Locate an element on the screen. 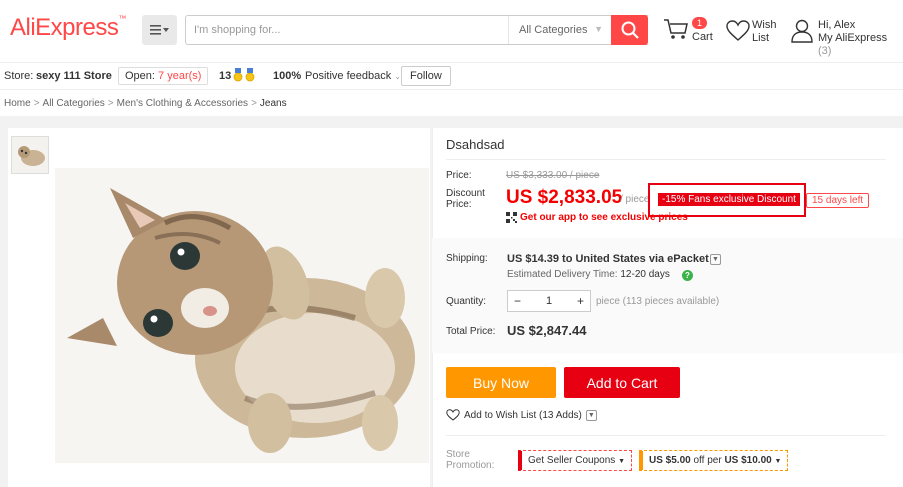  category-menu-button is located at coordinates (159, 30).